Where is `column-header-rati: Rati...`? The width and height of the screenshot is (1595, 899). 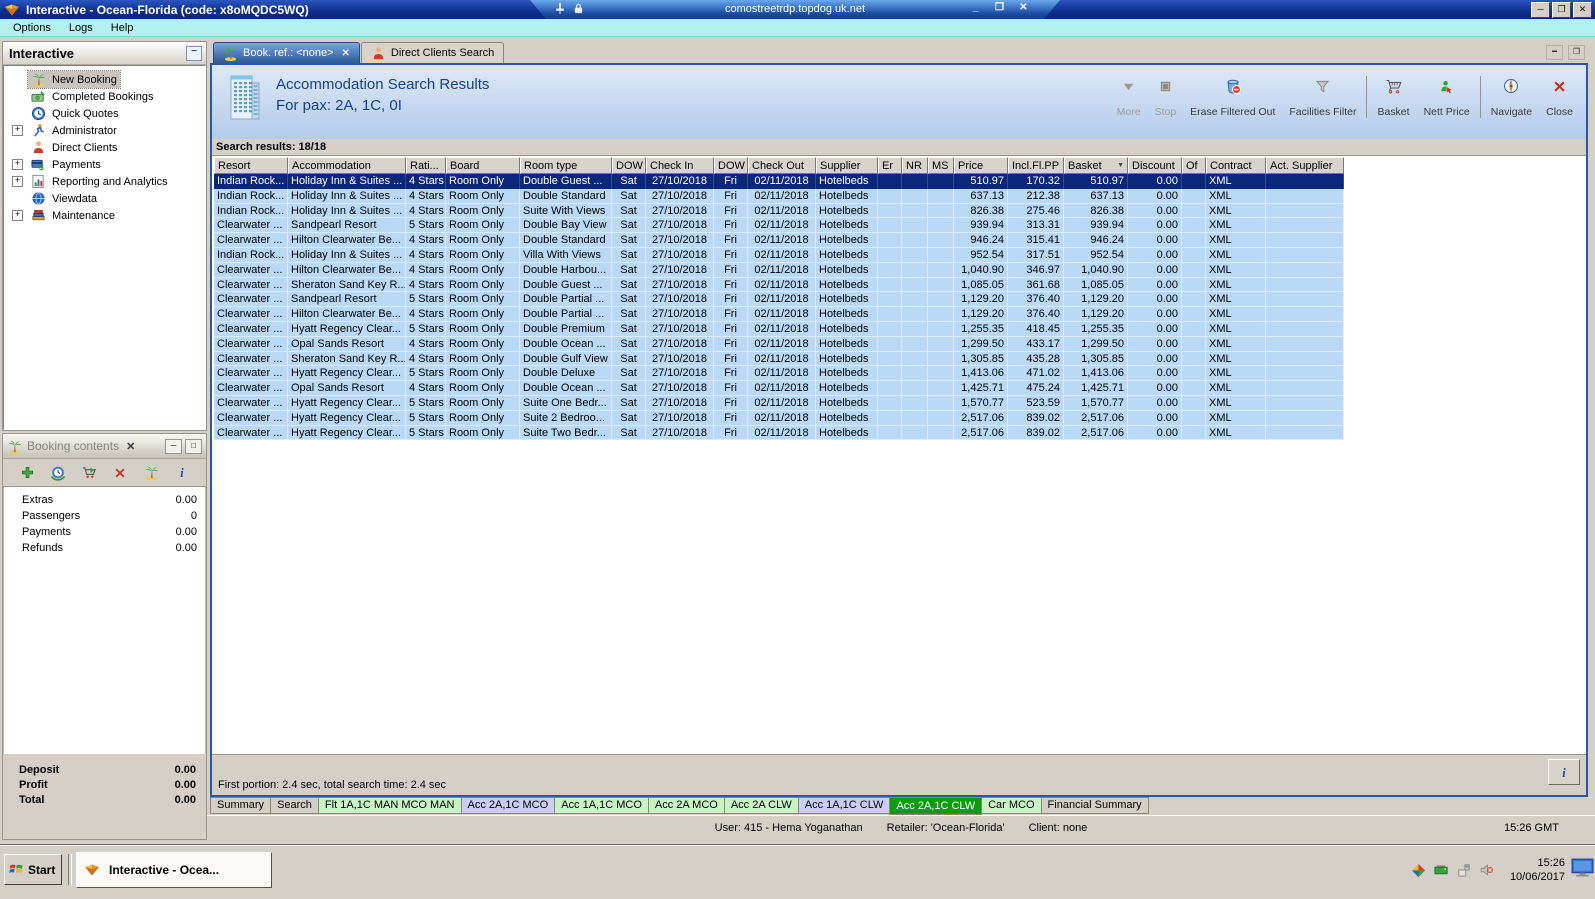
column-header-rati: Rati... is located at coordinates (426, 165).